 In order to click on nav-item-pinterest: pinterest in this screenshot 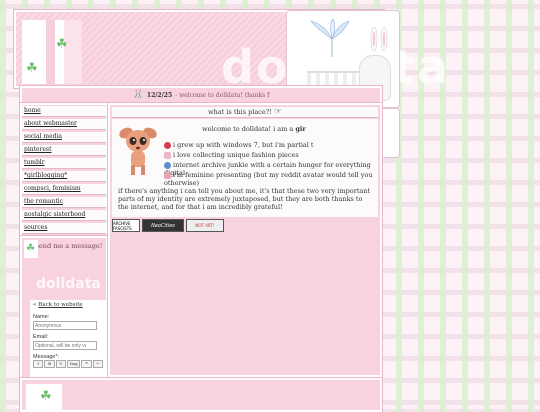, I will do `click(64, 150)`.